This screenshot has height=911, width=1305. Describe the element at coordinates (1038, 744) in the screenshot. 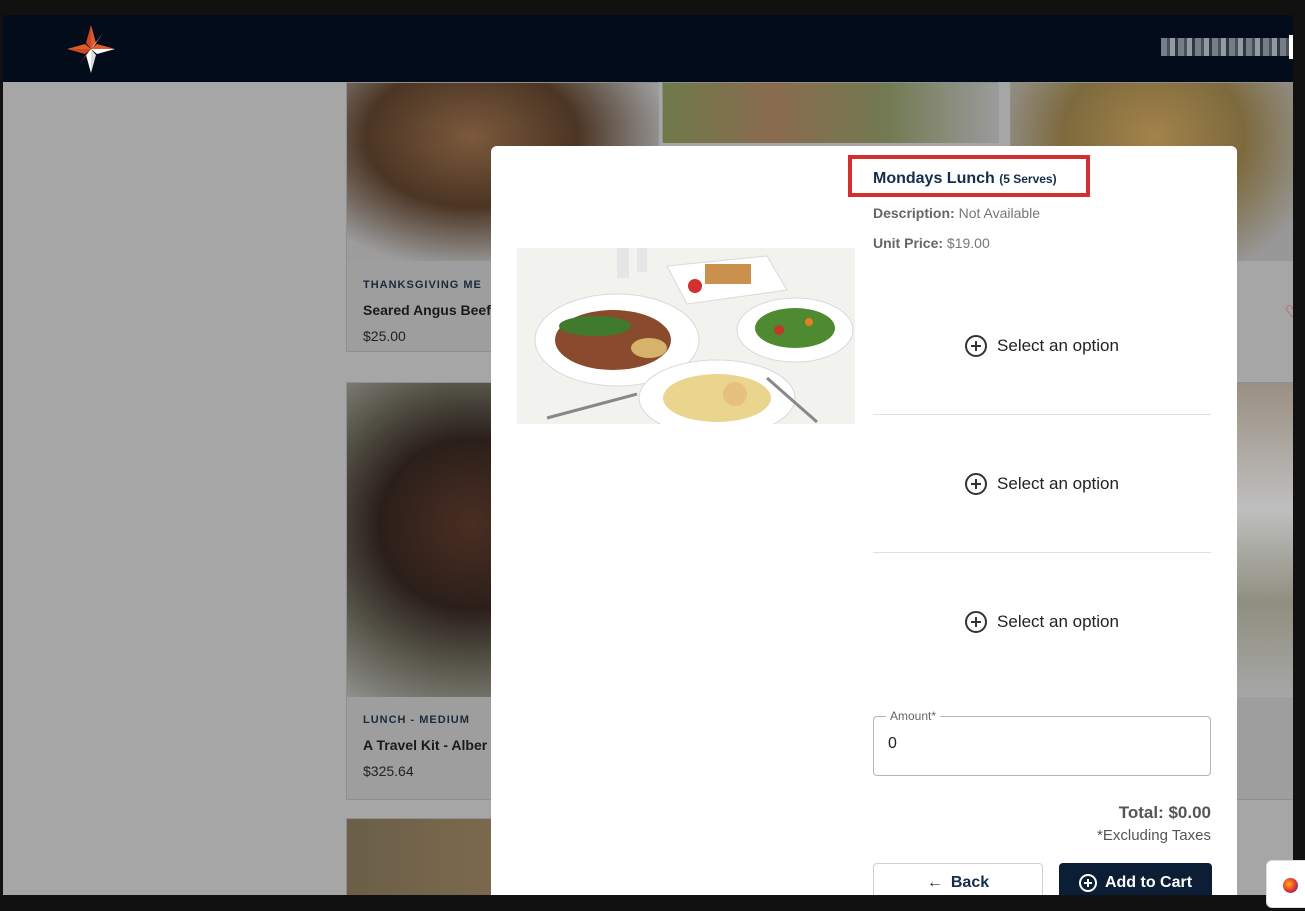

I see `amount-input` at that location.